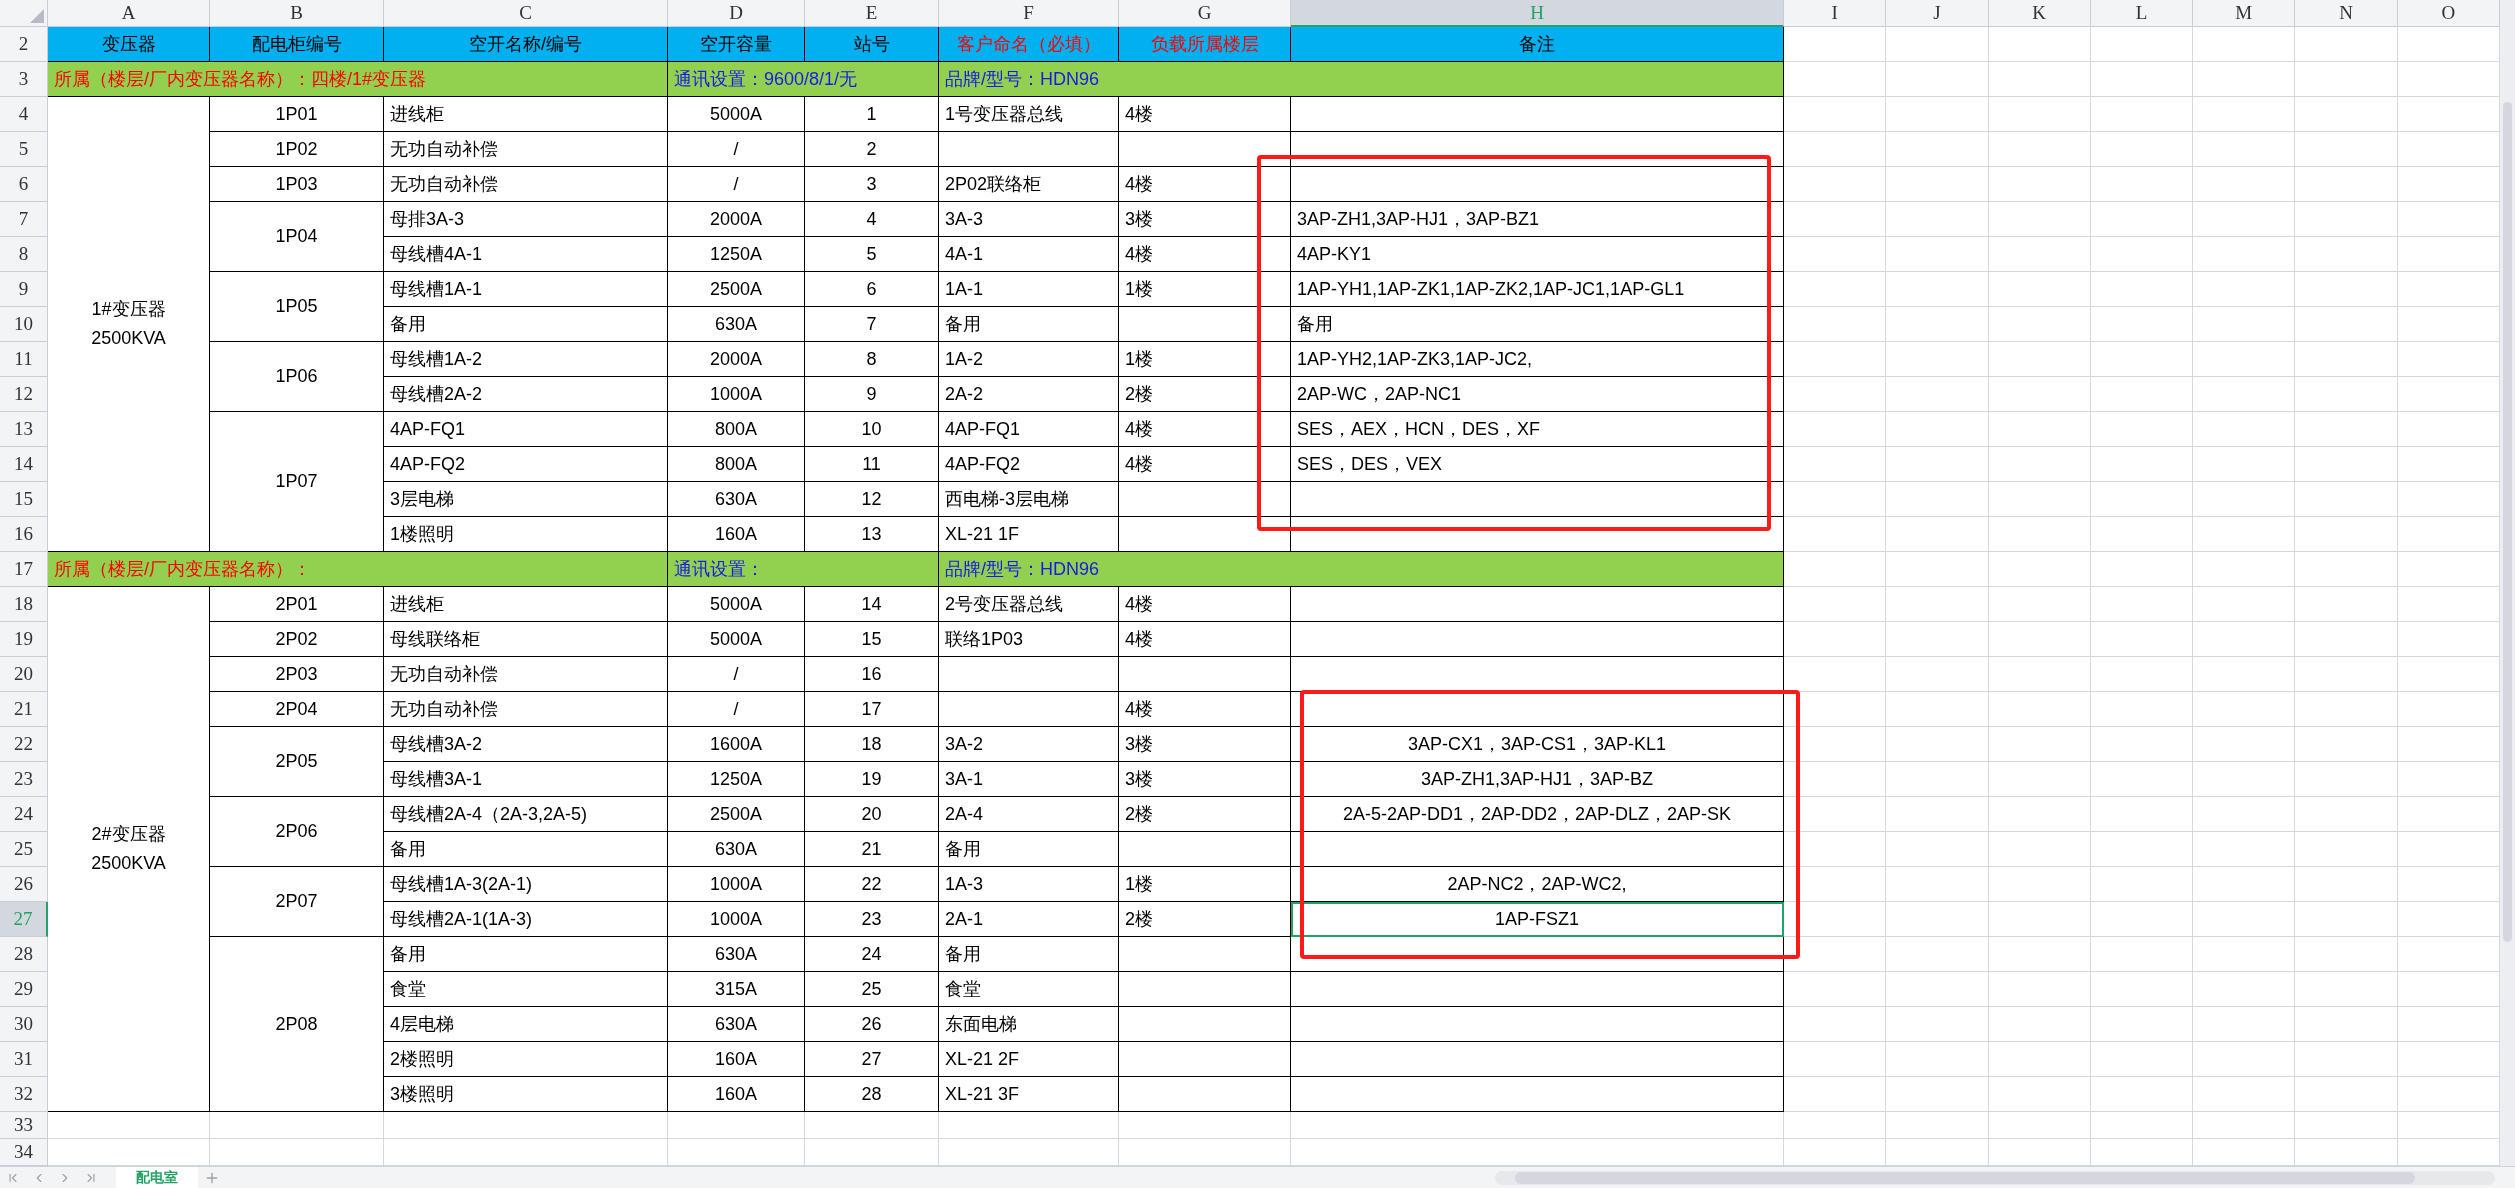 The image size is (2515, 1188). What do you see at coordinates (24, 1094) in the screenshot?
I see `row-header: 32` at bounding box center [24, 1094].